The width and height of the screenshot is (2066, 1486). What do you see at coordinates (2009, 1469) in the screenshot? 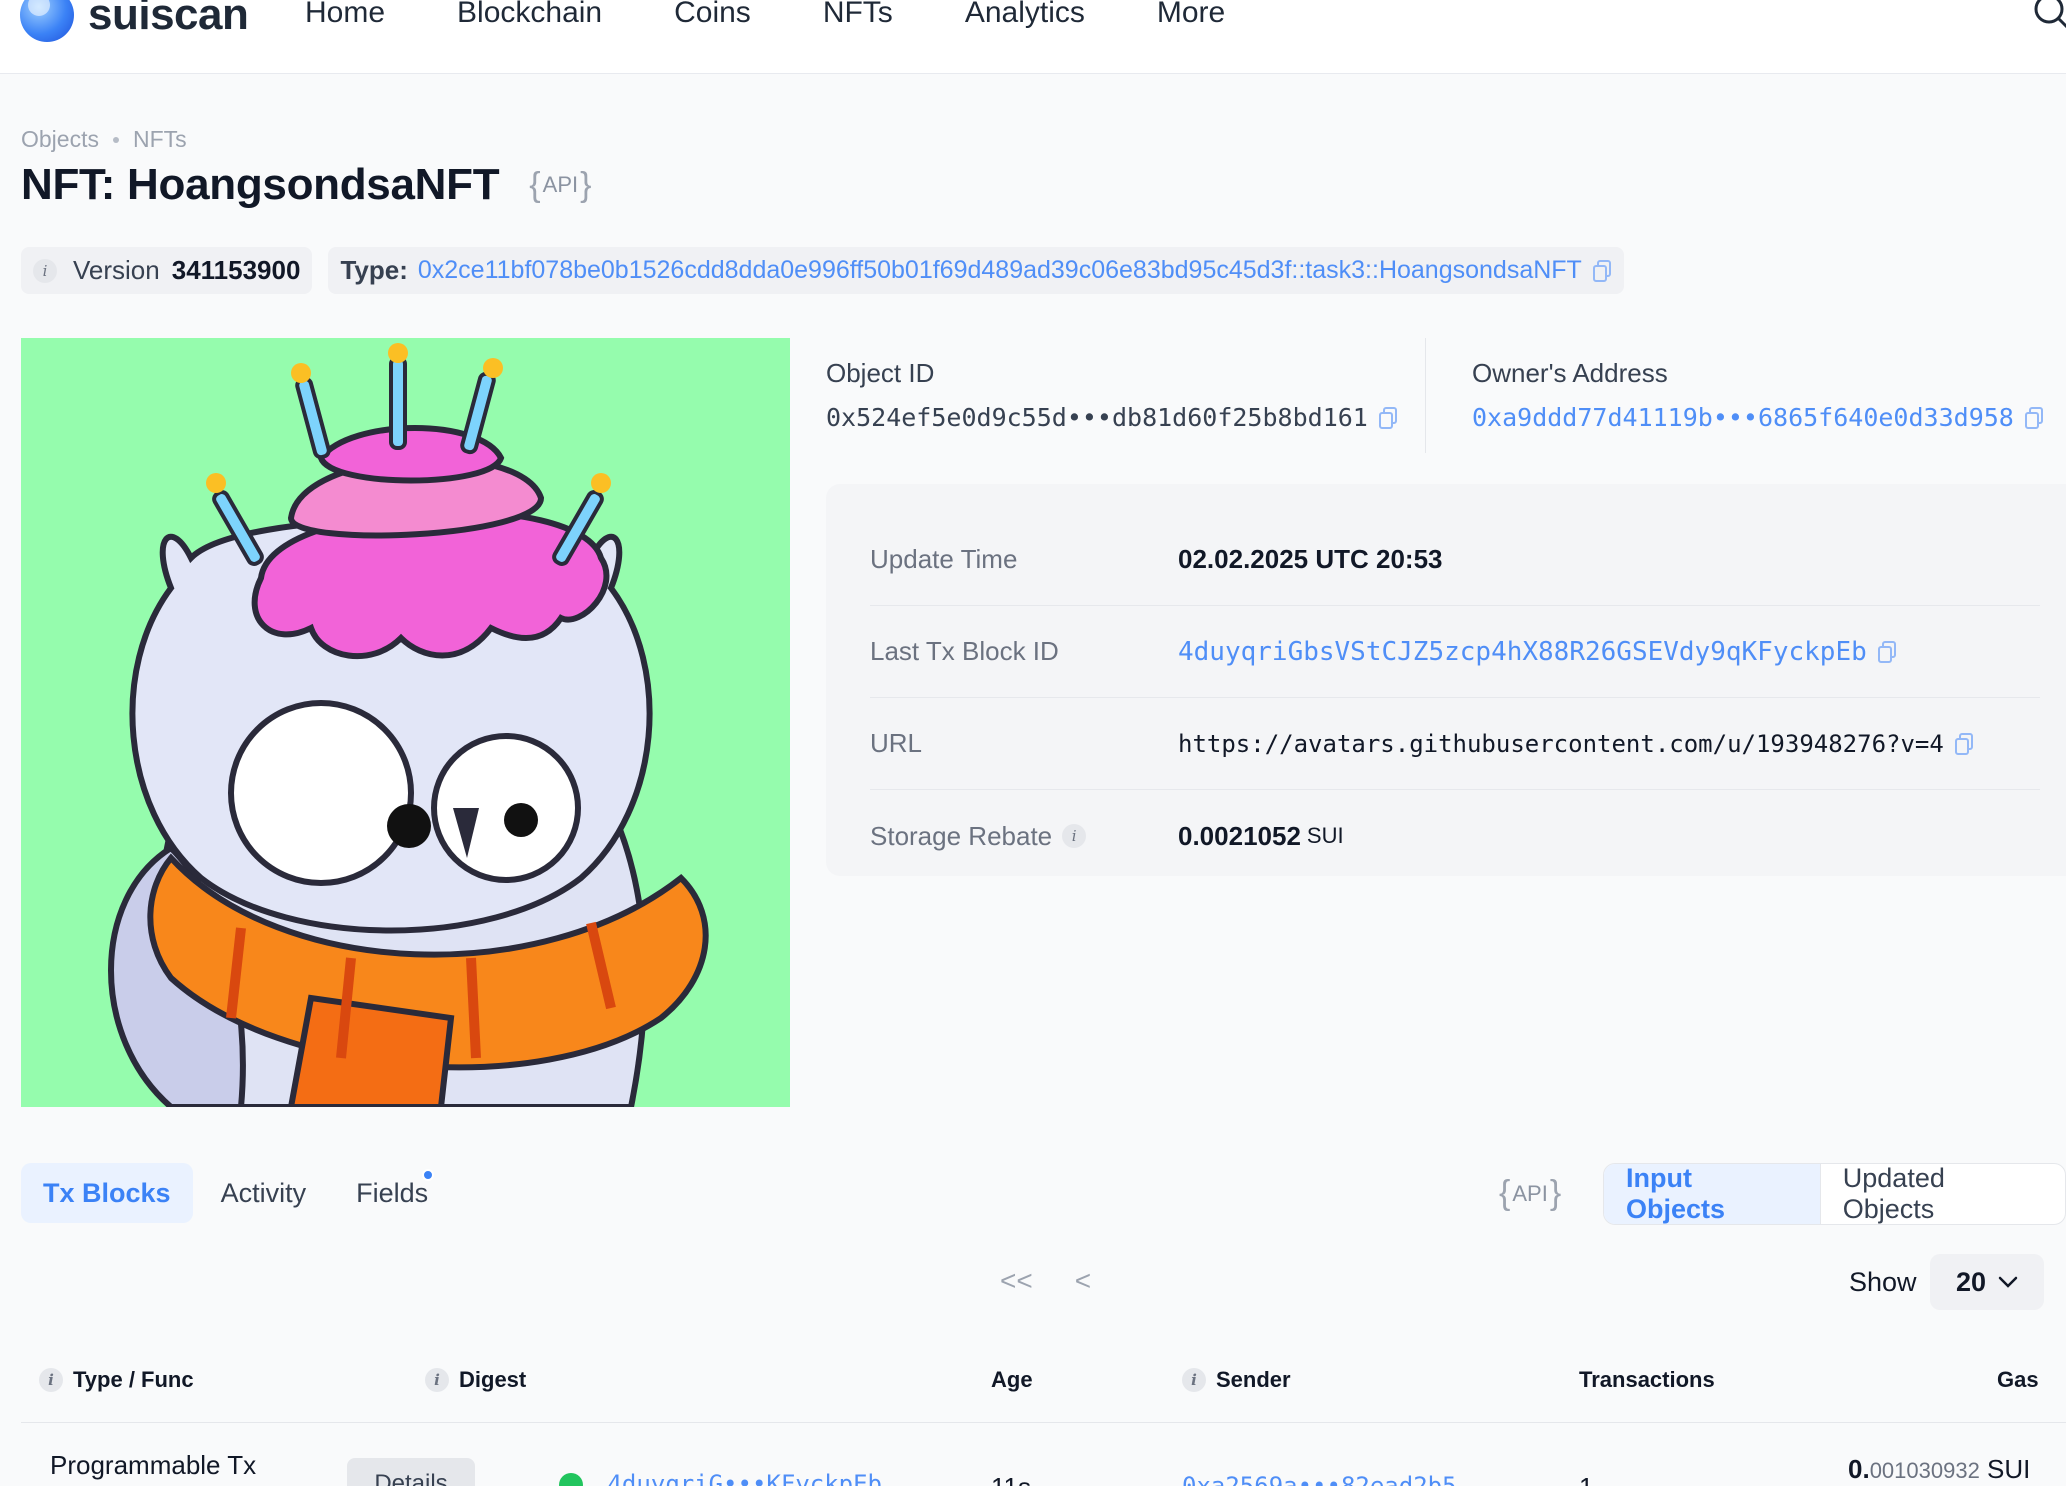
I see `row-gas-unit: SUI` at bounding box center [2009, 1469].